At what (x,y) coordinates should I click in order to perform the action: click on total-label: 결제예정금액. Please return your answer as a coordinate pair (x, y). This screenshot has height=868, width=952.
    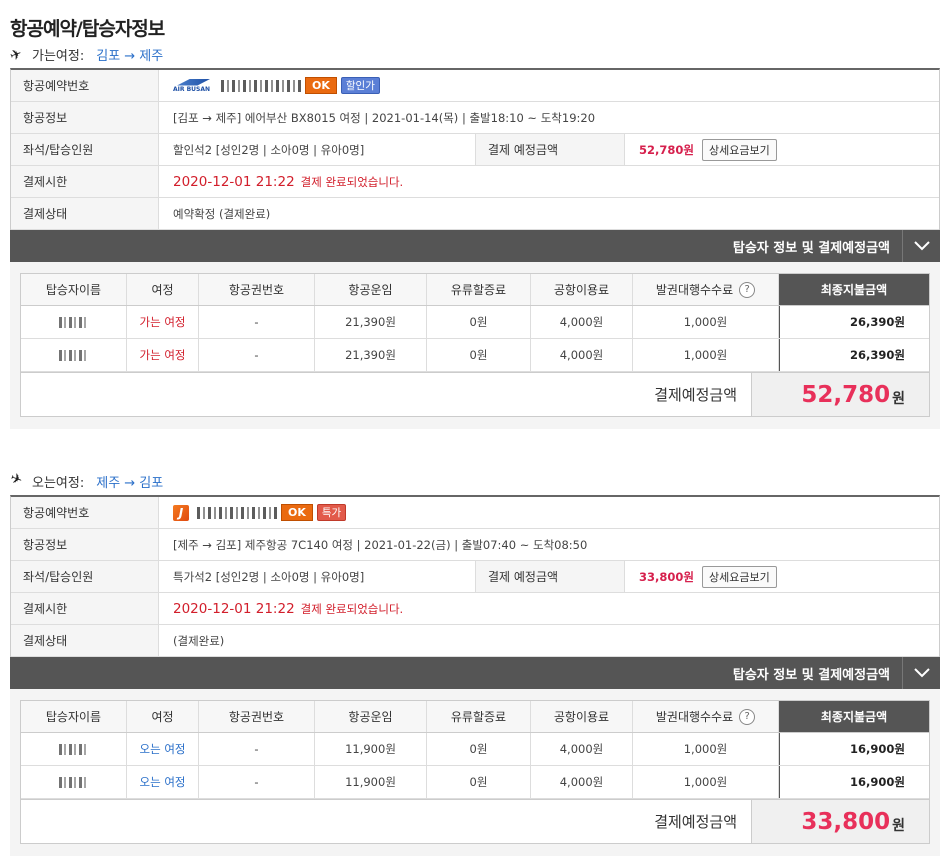
    Looking at the image, I should click on (695, 822).